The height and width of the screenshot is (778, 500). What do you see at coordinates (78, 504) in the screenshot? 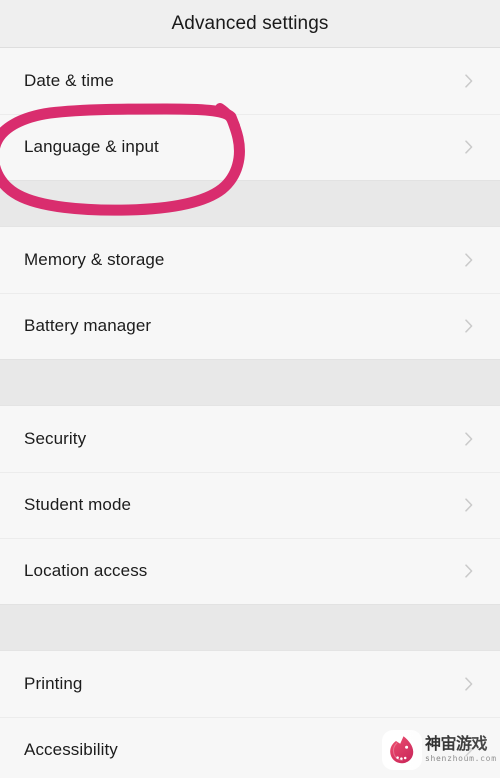
I see `settings-row-label: Student mode` at bounding box center [78, 504].